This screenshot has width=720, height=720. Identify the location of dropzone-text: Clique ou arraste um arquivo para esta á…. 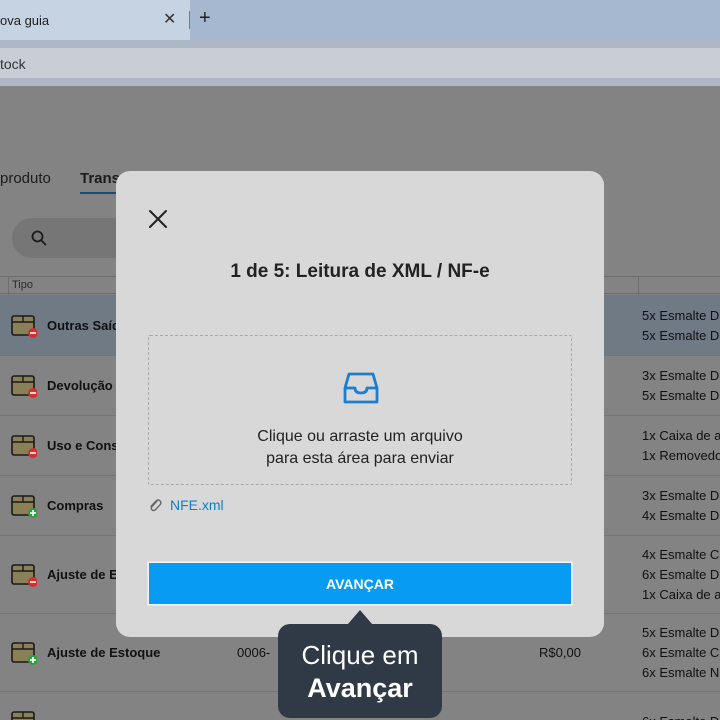
(360, 448).